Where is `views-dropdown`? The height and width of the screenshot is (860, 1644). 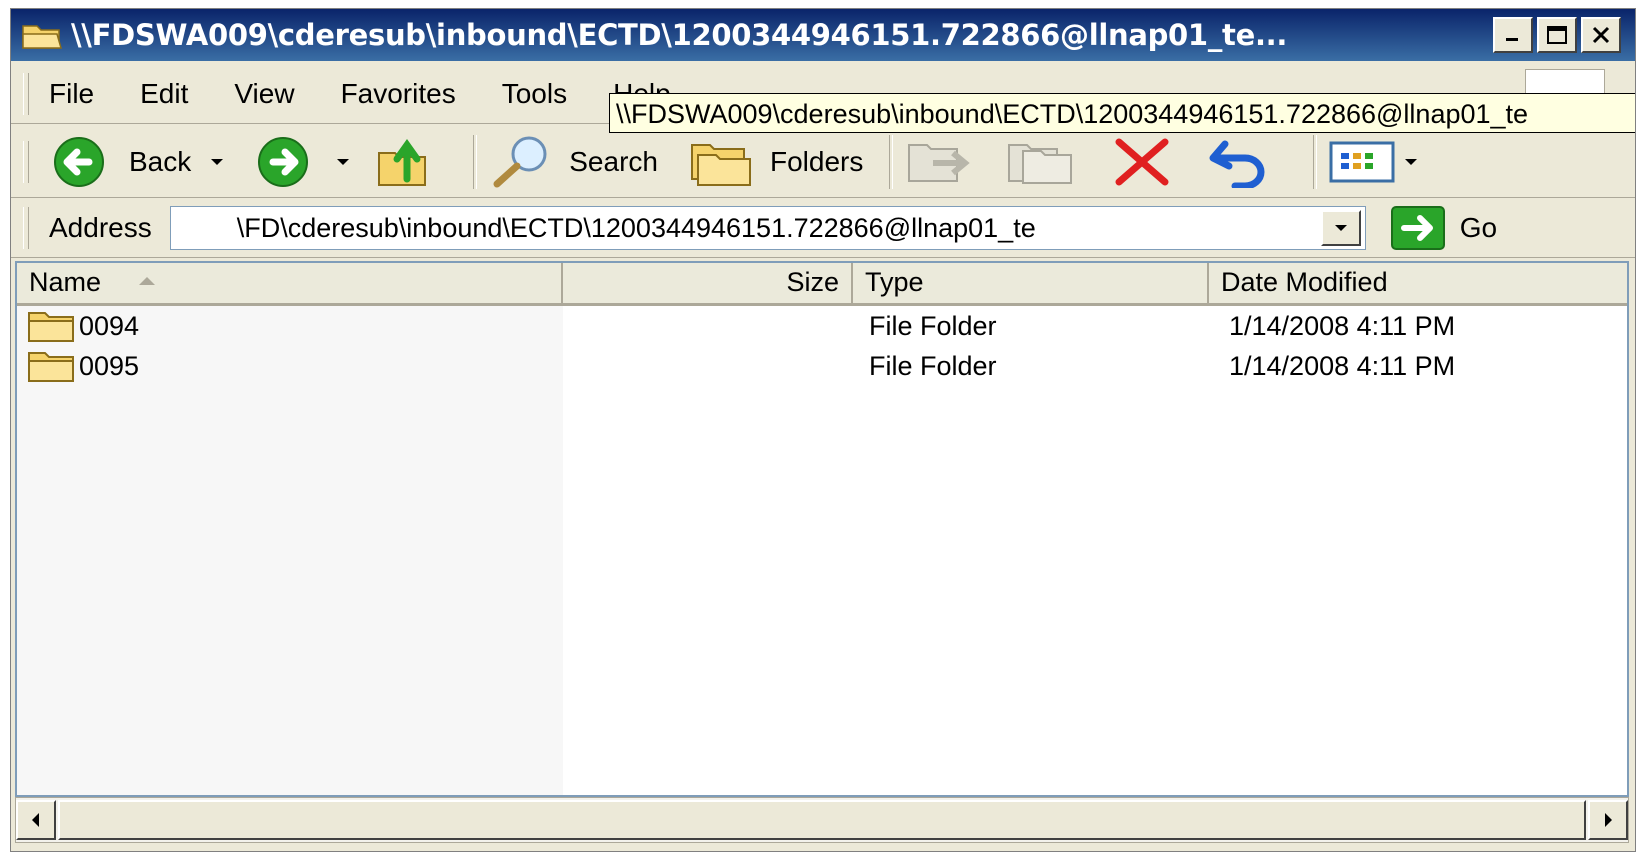
views-dropdown is located at coordinates (1411, 162).